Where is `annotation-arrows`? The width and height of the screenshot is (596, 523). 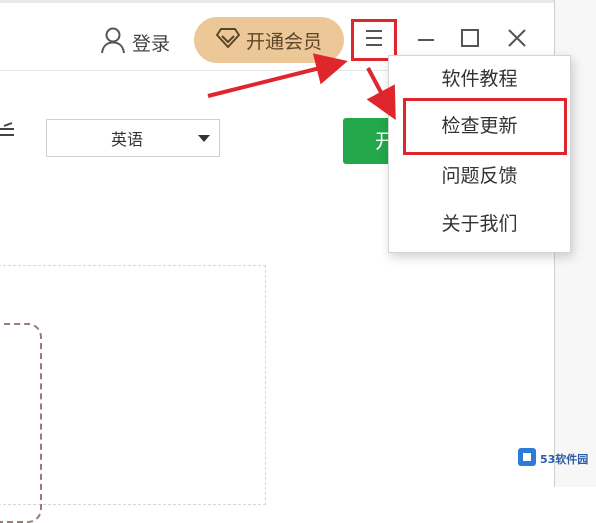
annotation-arrows is located at coordinates (301, 87).